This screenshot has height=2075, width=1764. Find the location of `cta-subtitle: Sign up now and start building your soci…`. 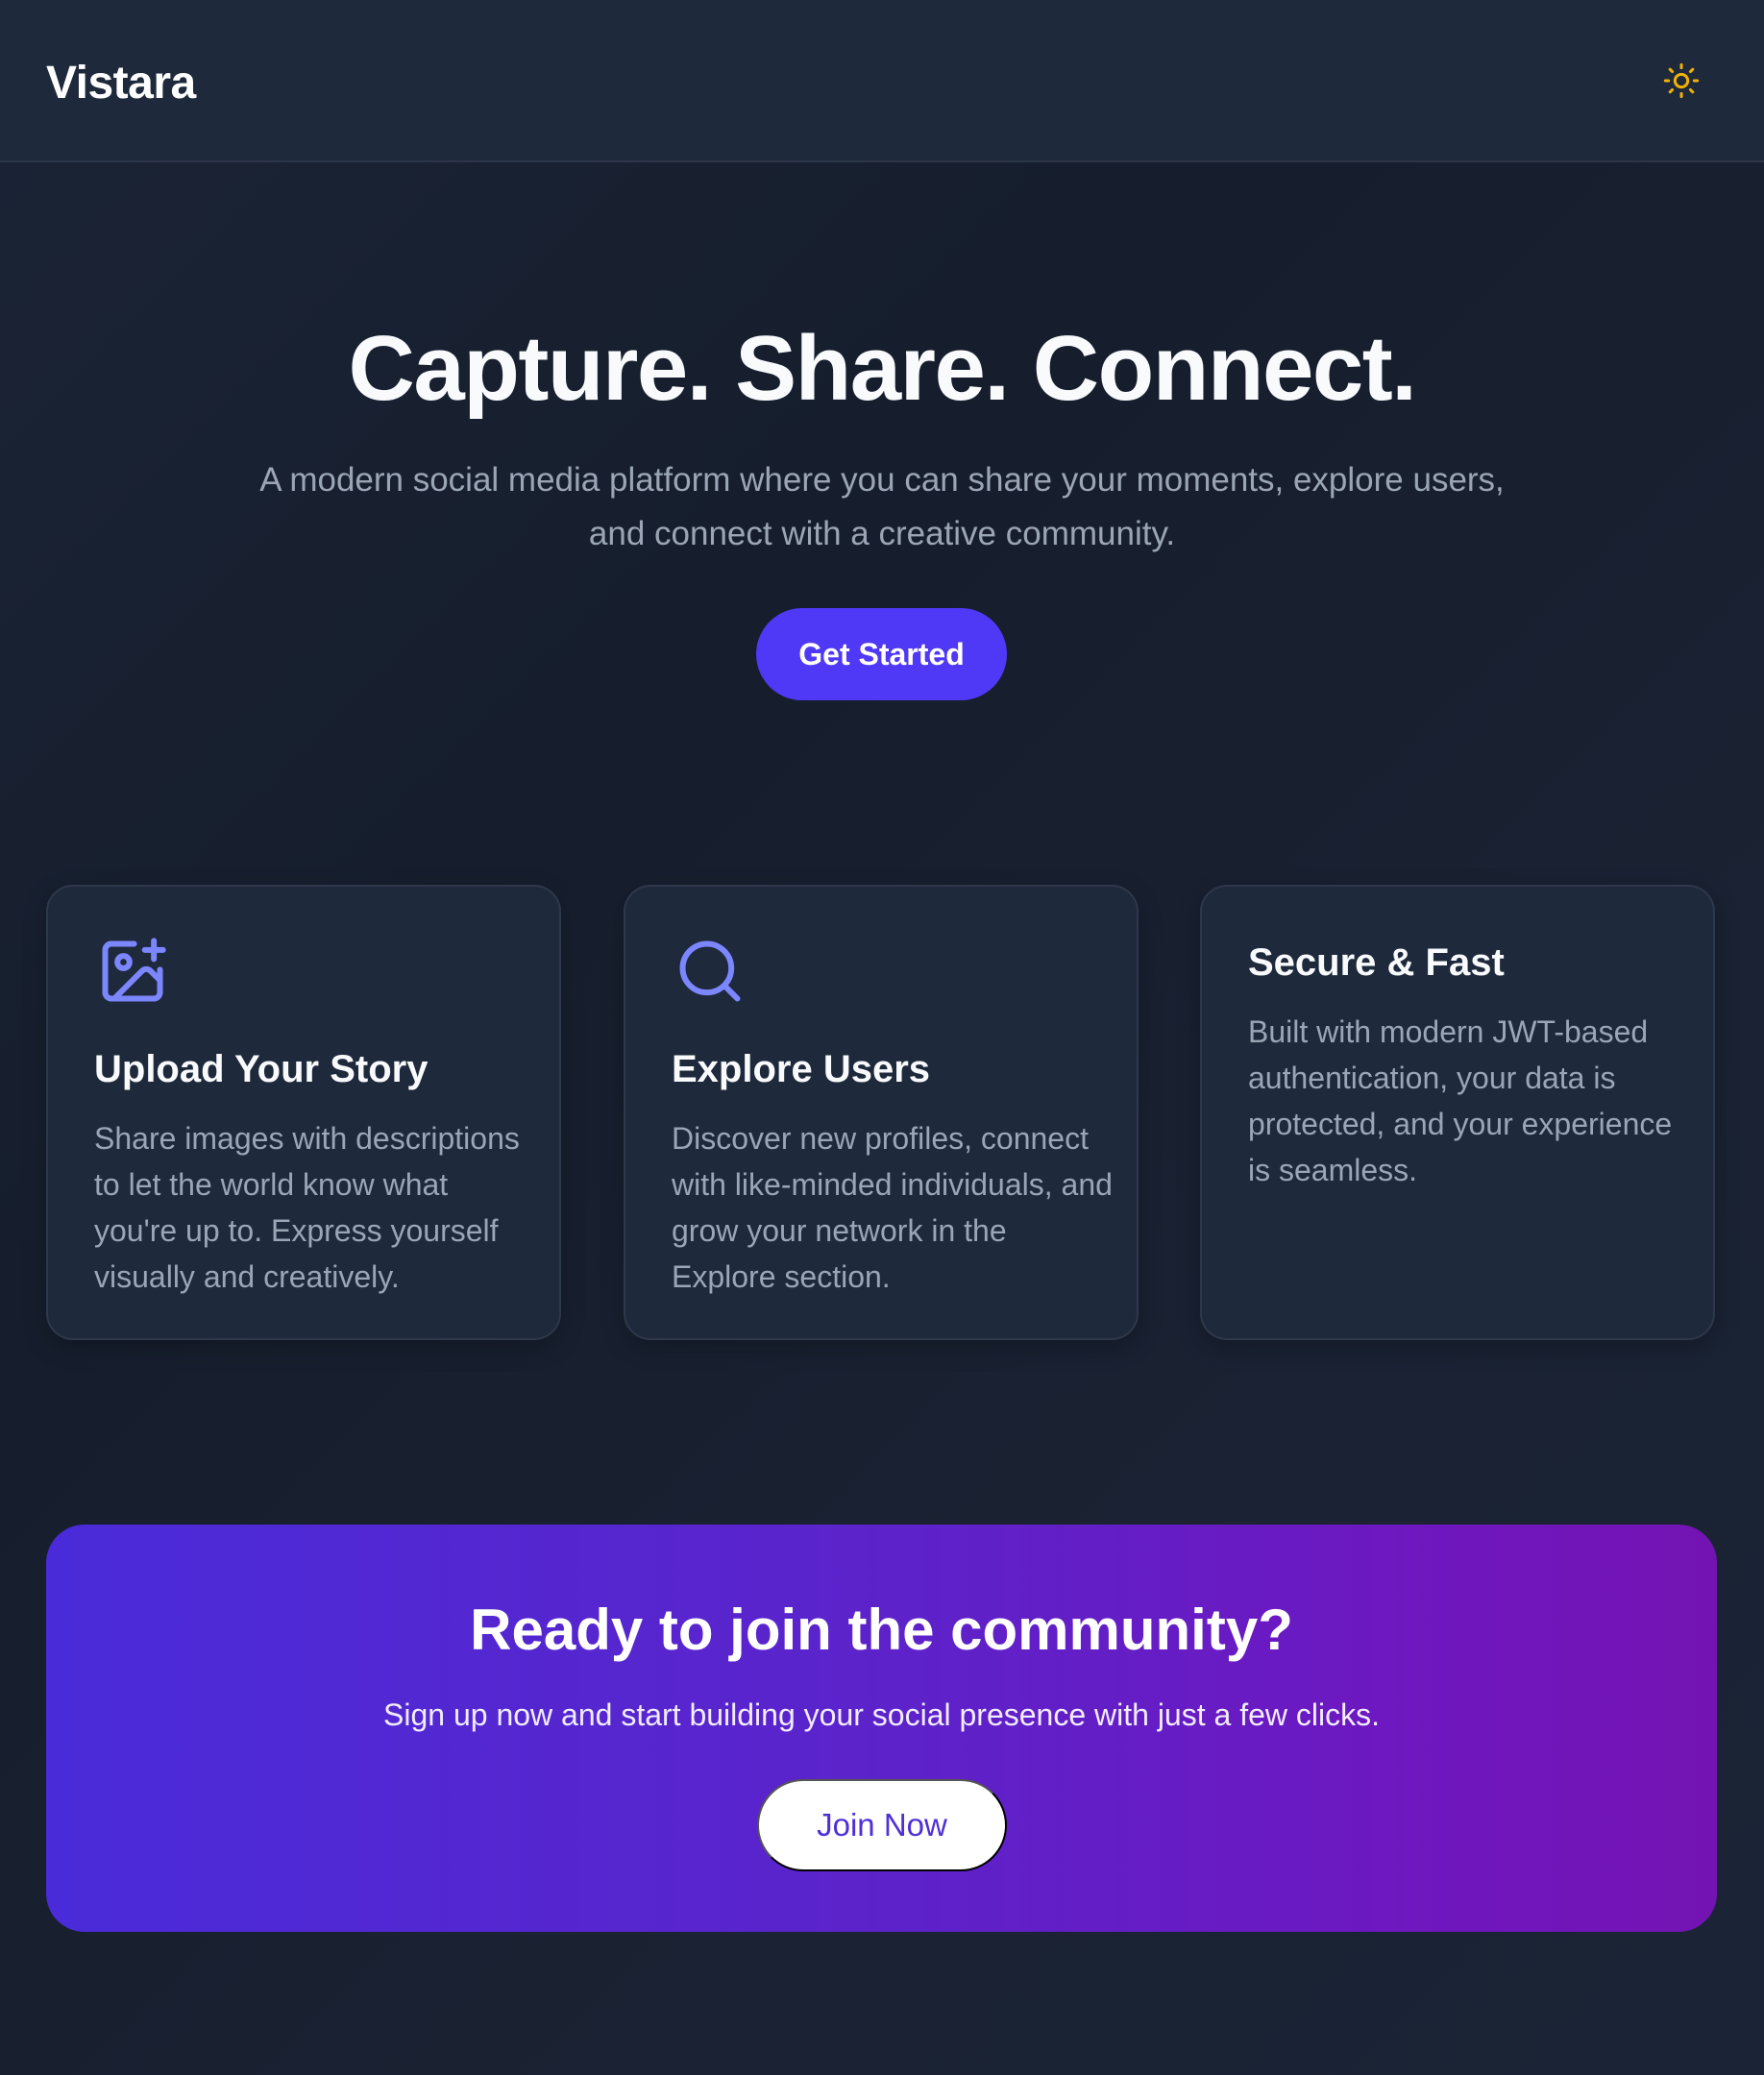

cta-subtitle: Sign up now and start building your soci… is located at coordinates (881, 1714).